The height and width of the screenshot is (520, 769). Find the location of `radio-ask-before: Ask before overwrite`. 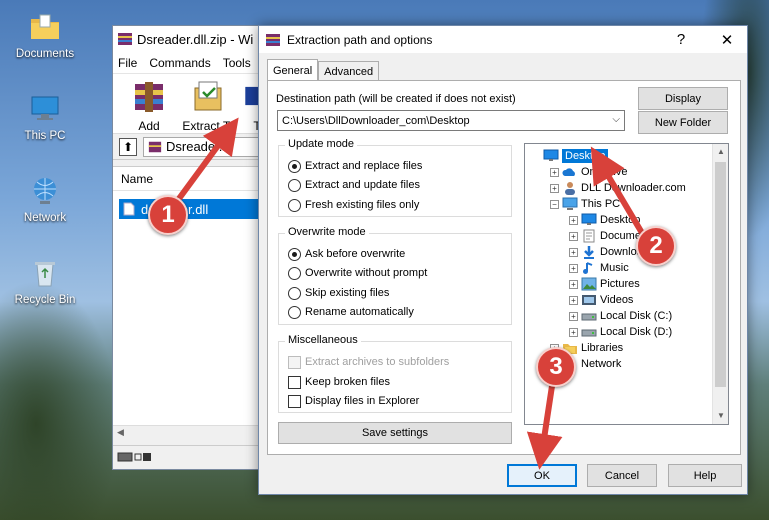

radio-ask-before: Ask before overwrite is located at coordinates (346, 254).